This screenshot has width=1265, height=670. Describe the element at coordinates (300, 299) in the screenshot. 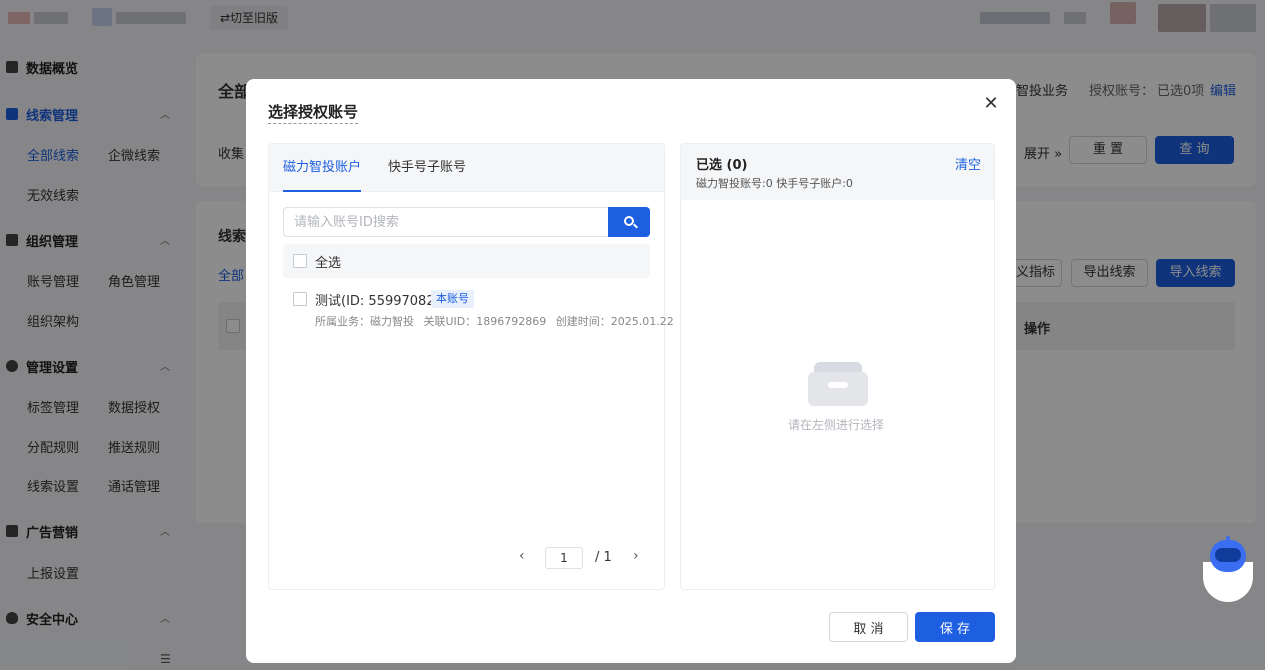

I see `account-checkbox` at that location.